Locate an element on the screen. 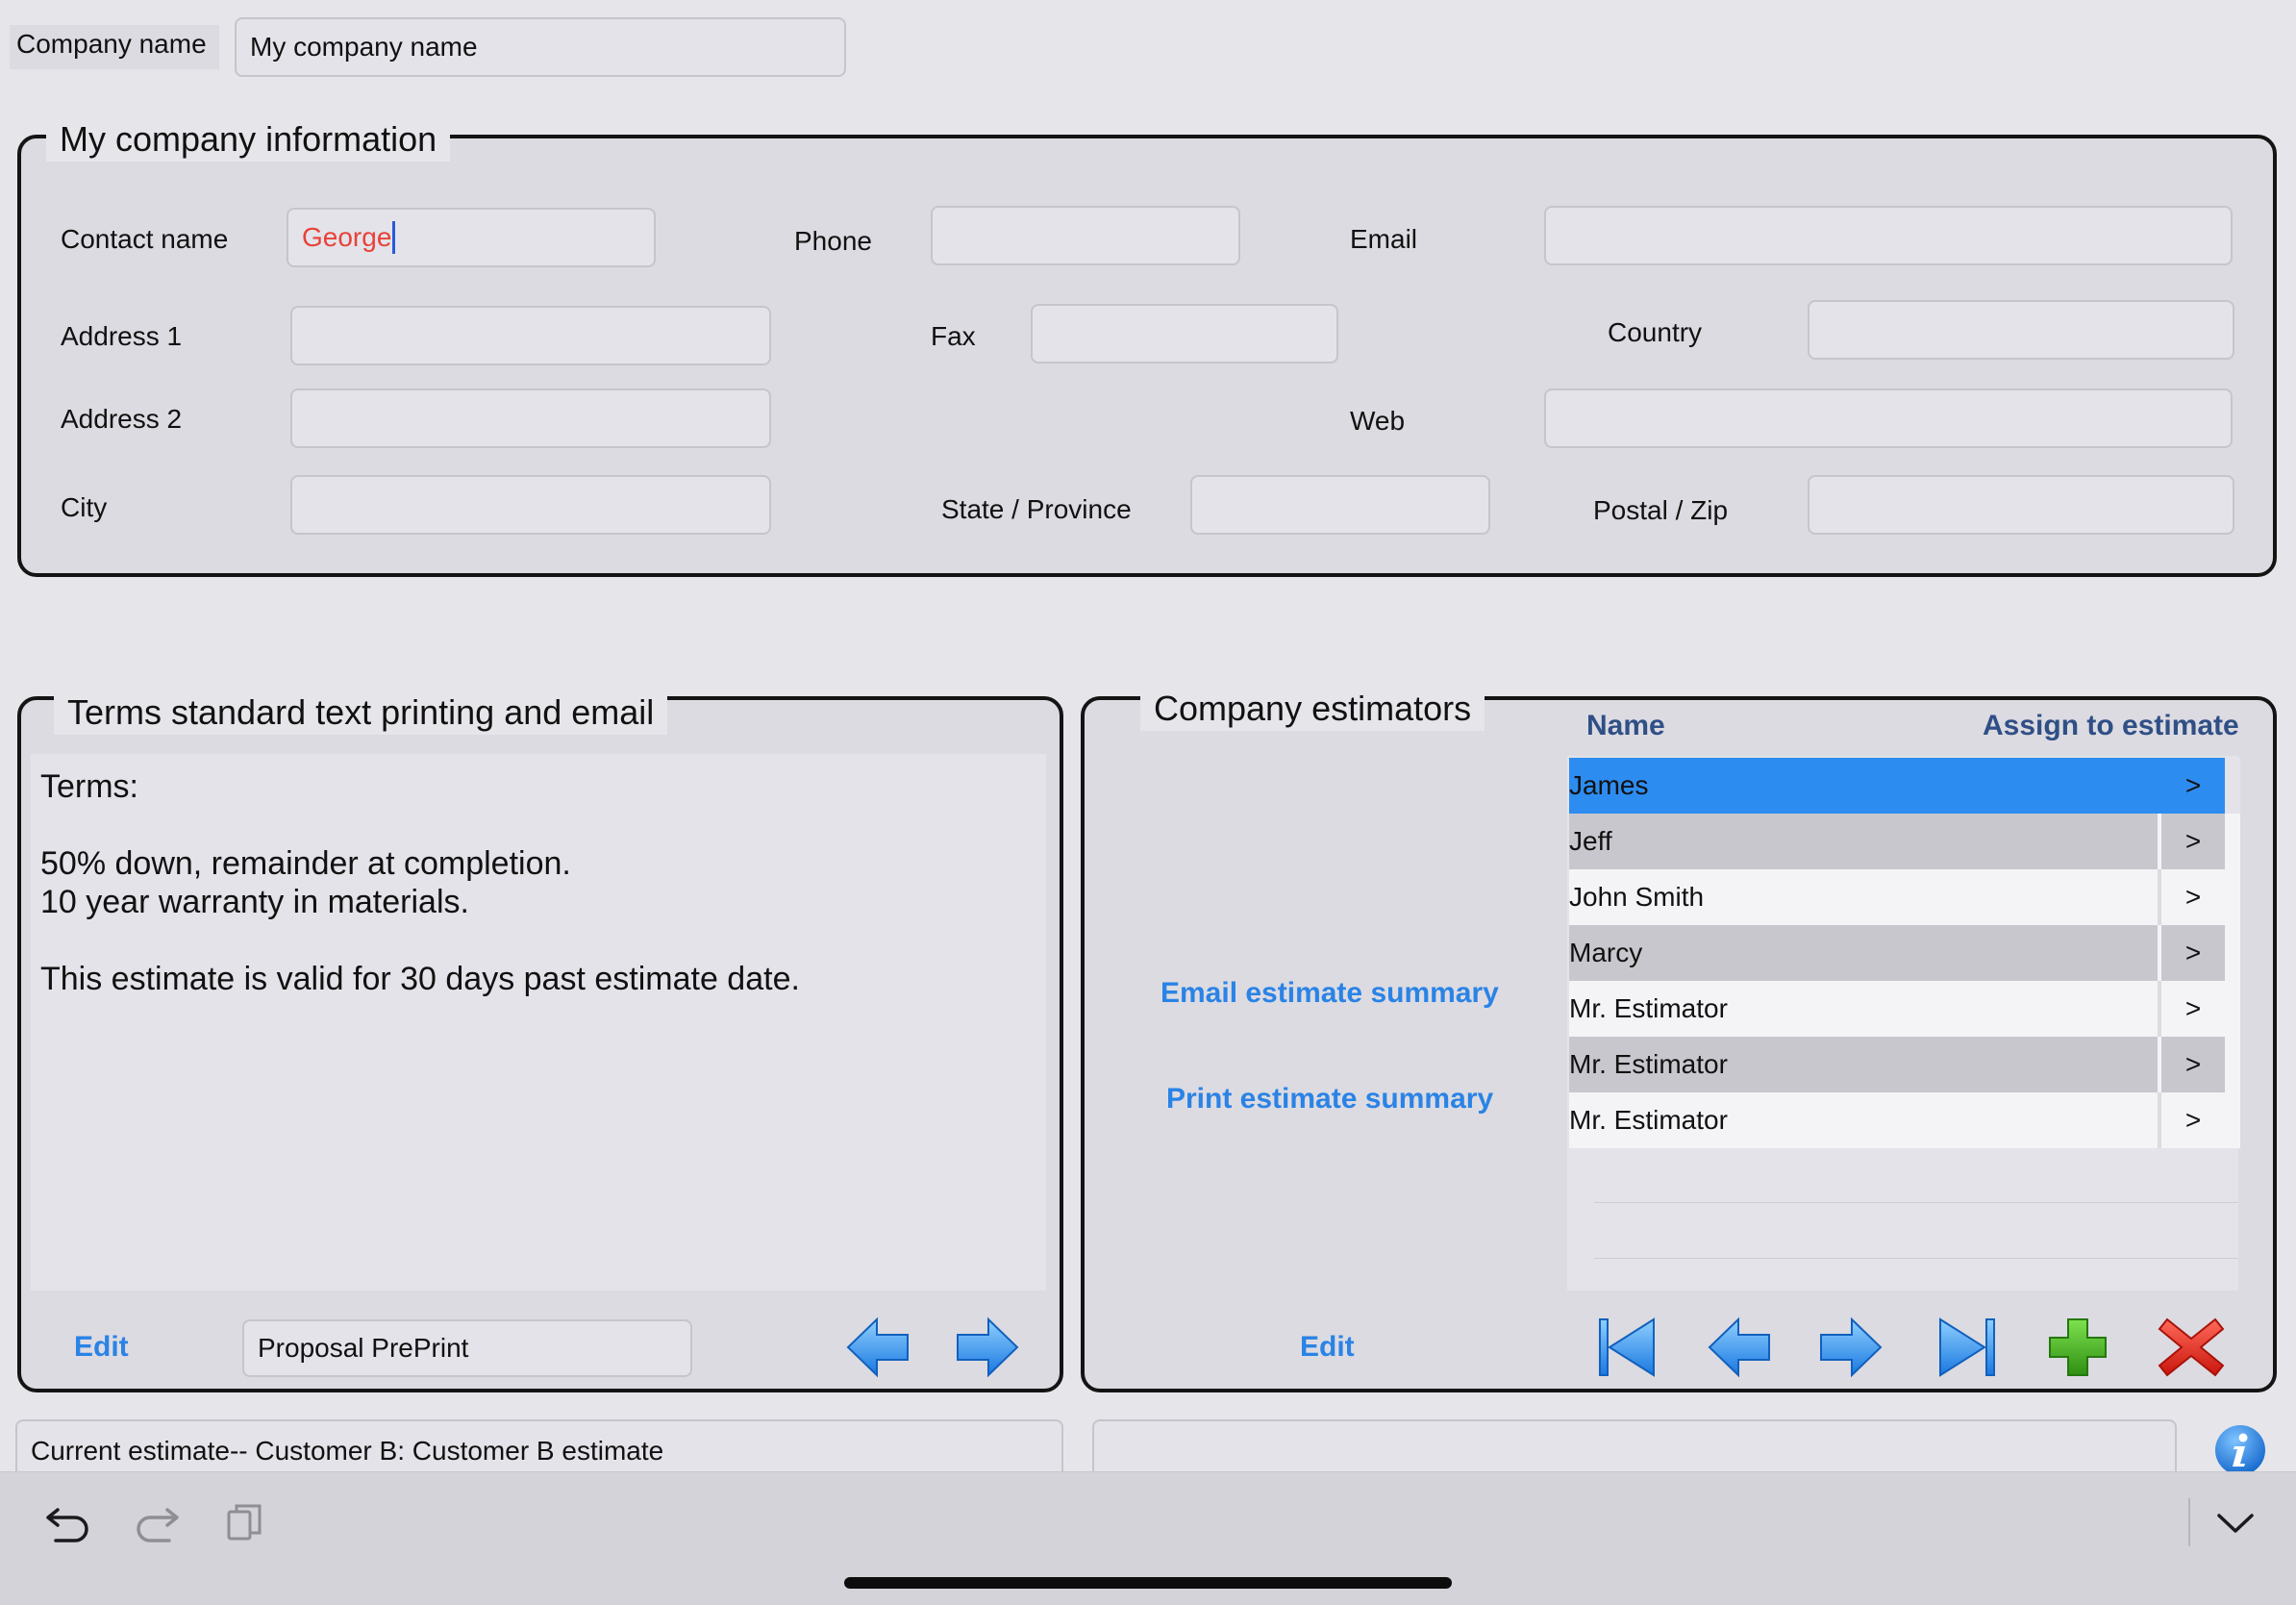 This screenshot has width=2296, height=1605. plus-icon is located at coordinates (2078, 1347).